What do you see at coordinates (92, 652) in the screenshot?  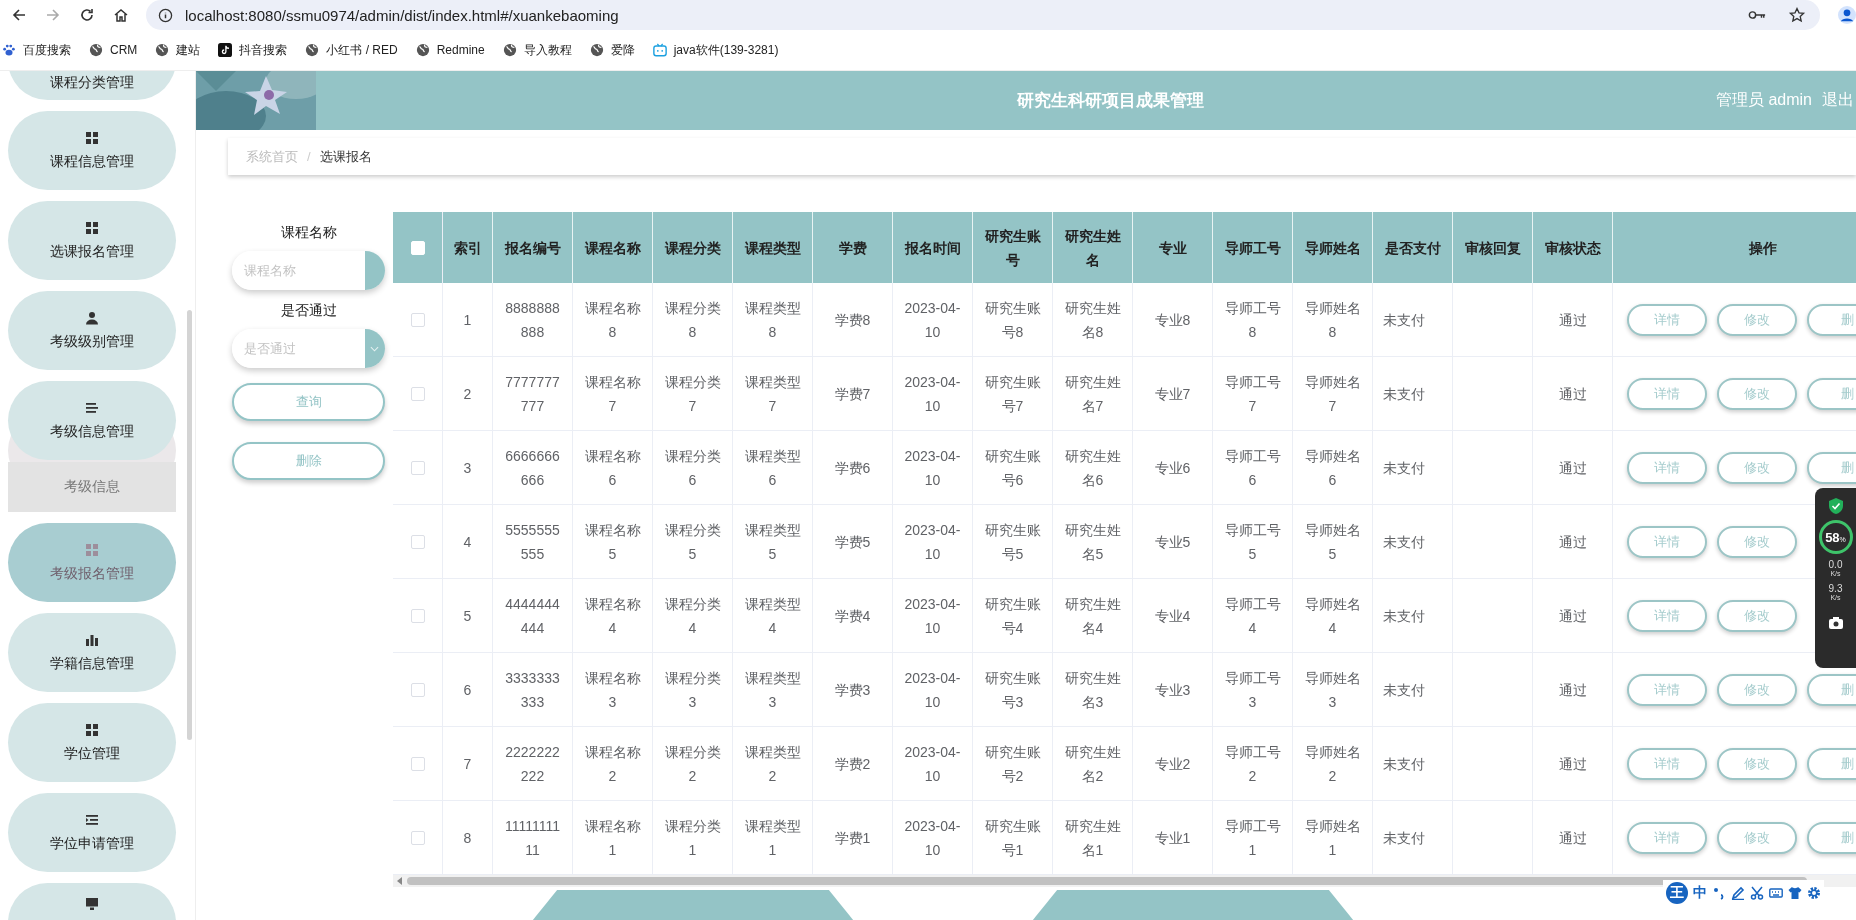 I see `menu-item: 学籍信息管理` at bounding box center [92, 652].